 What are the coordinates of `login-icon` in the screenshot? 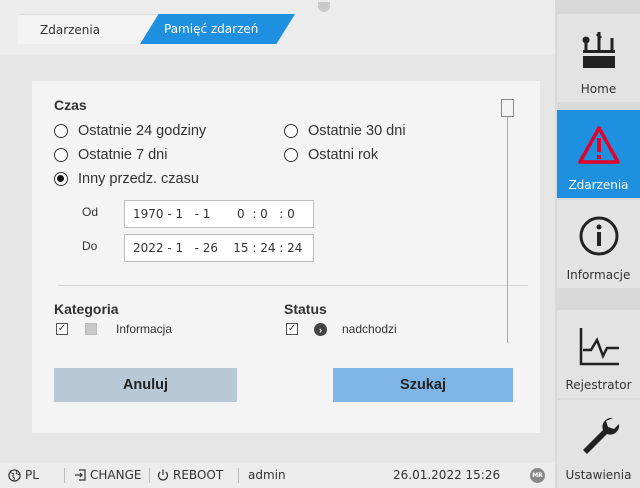 It's located at (80, 475).